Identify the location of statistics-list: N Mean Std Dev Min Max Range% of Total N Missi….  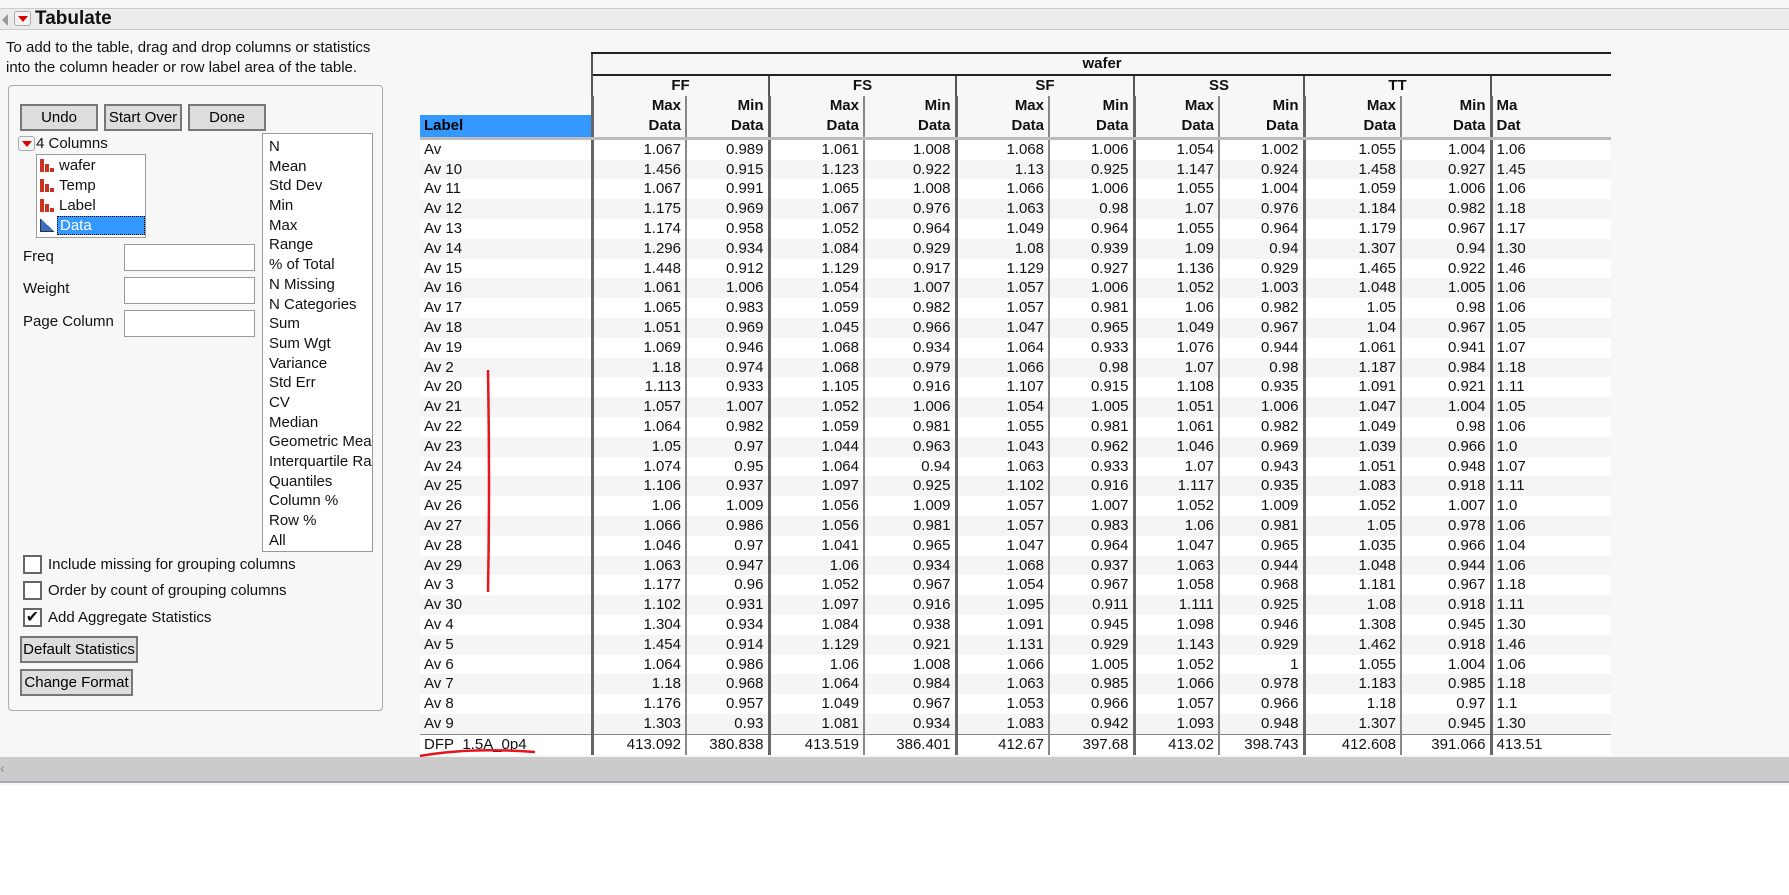
(317, 342).